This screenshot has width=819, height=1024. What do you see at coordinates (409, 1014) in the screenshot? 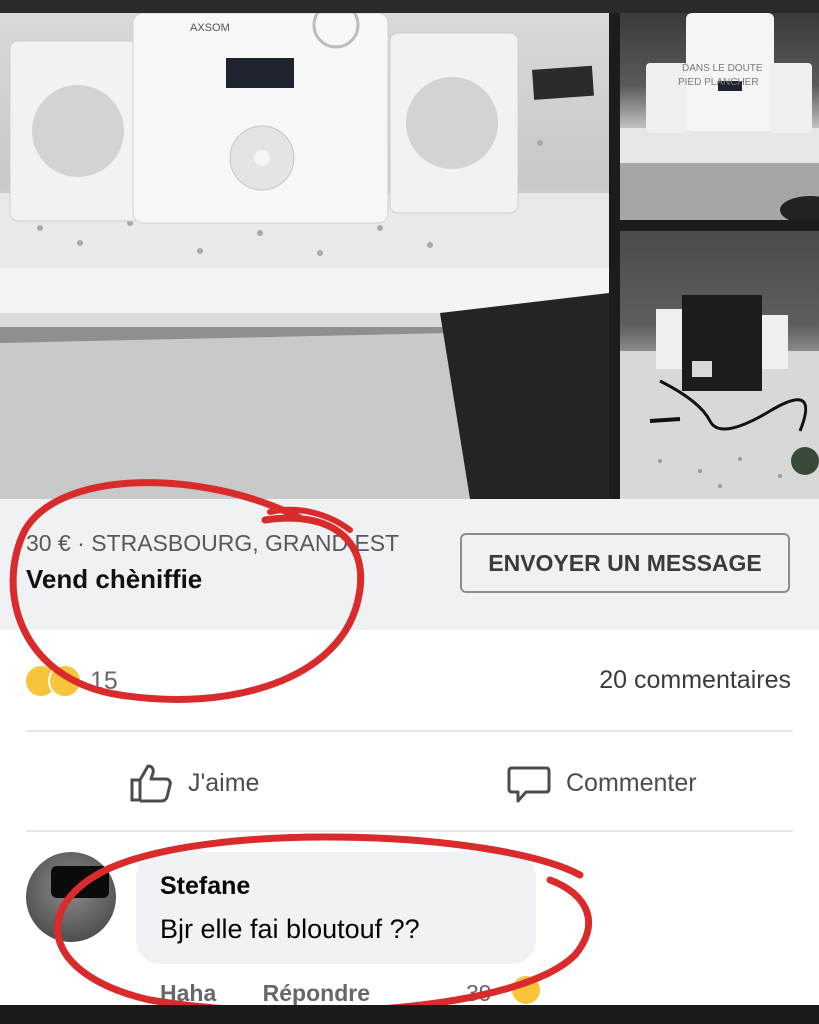
I see `bottom-bar` at bounding box center [409, 1014].